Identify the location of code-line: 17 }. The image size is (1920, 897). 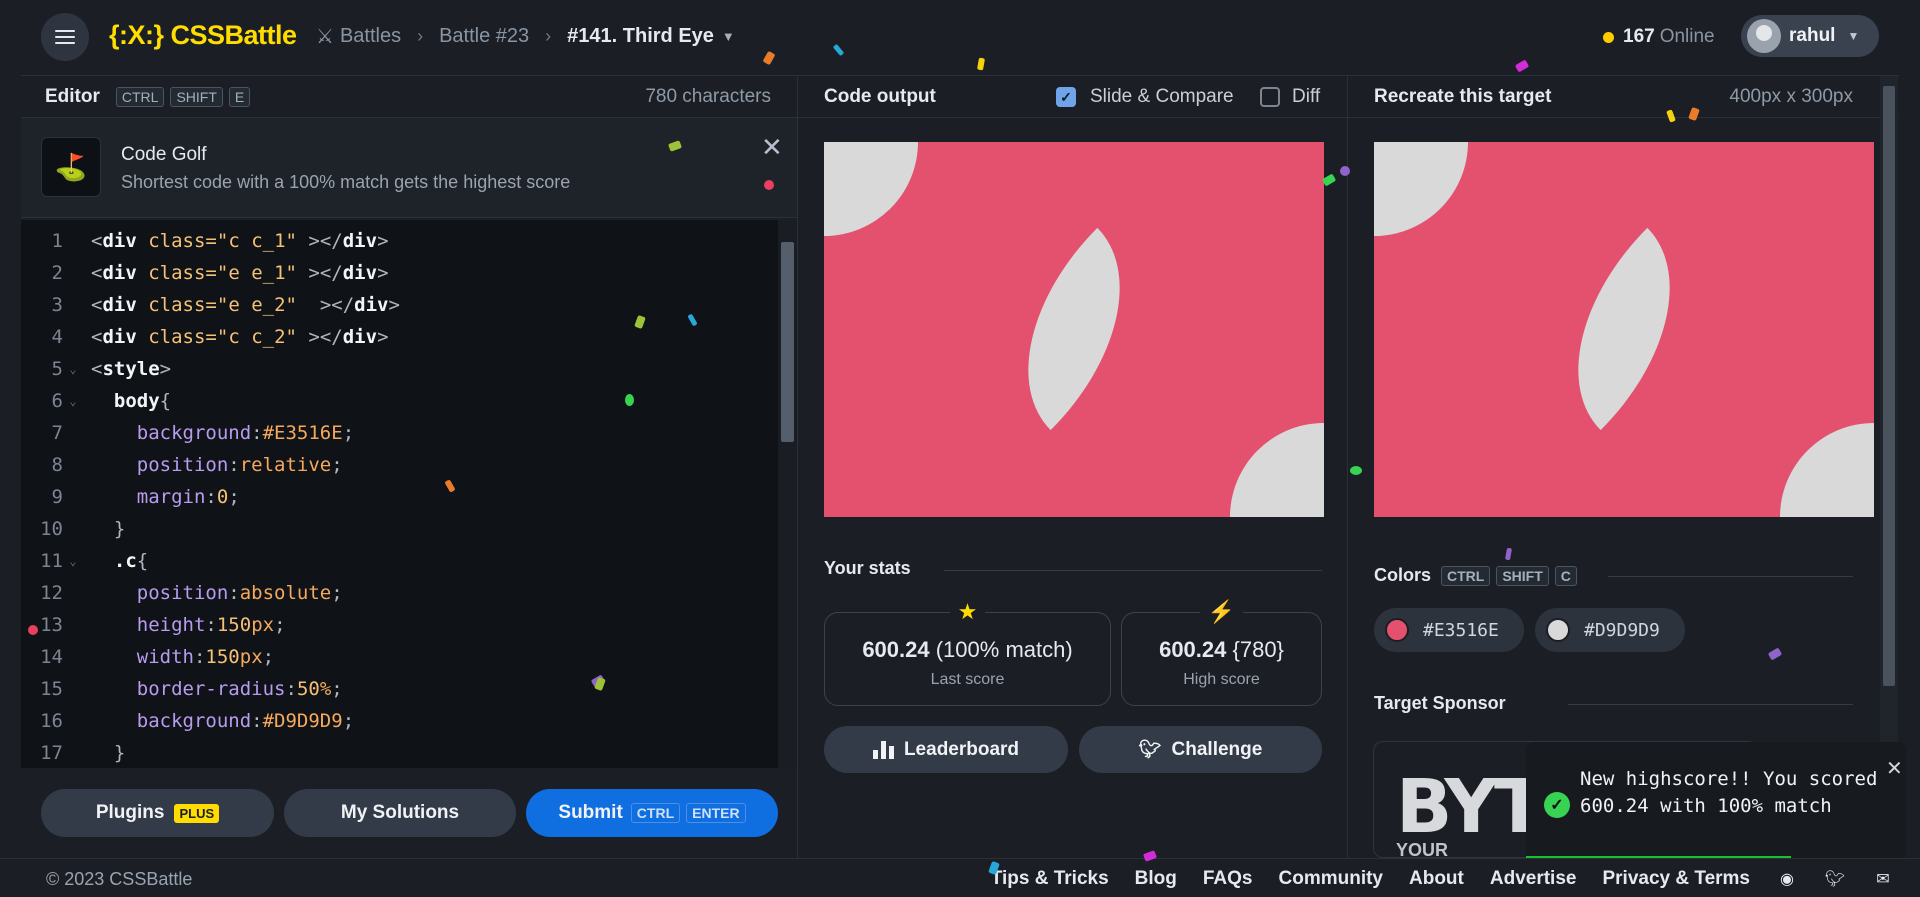
(83, 753).